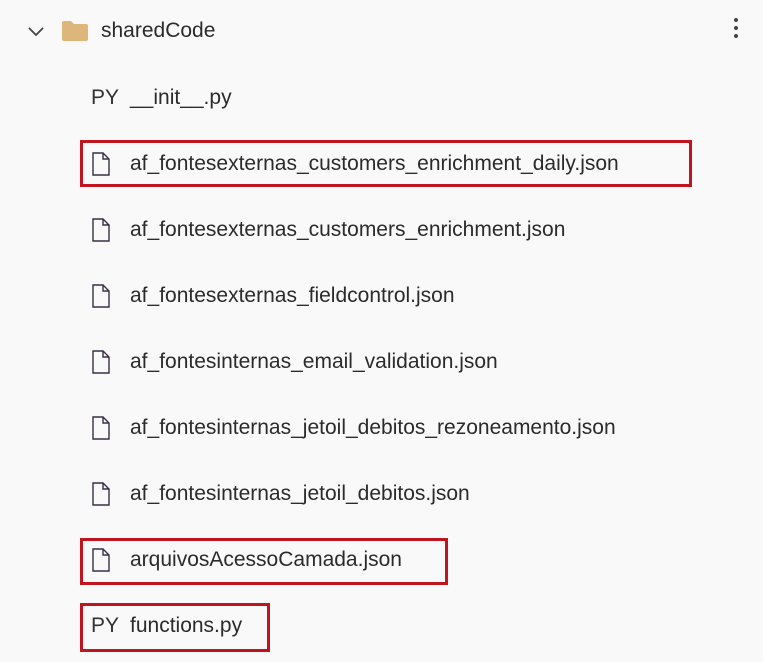  I want to click on more-vertical-icon, so click(736, 30).